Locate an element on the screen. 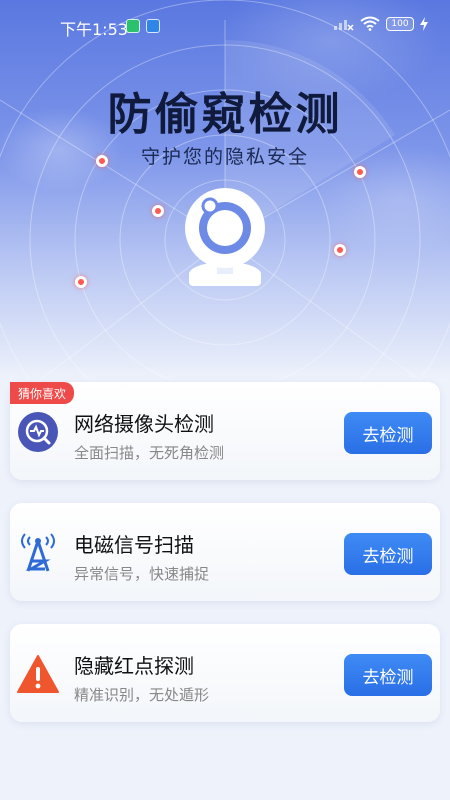 The width and height of the screenshot is (450, 800). card-title: 电磁信号扫描 is located at coordinates (134, 545).